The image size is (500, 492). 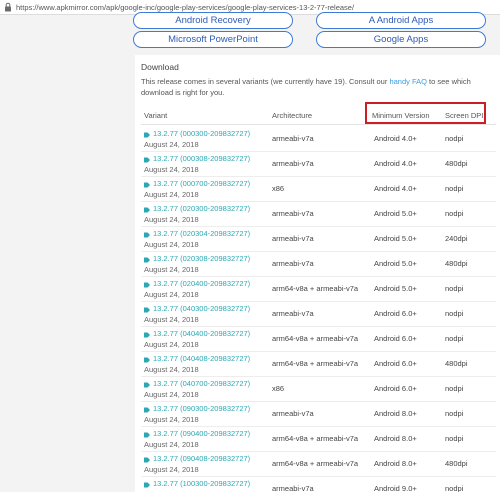 I want to click on variant-link: 13.2.77 (020300-209832727), so click(x=197, y=208).